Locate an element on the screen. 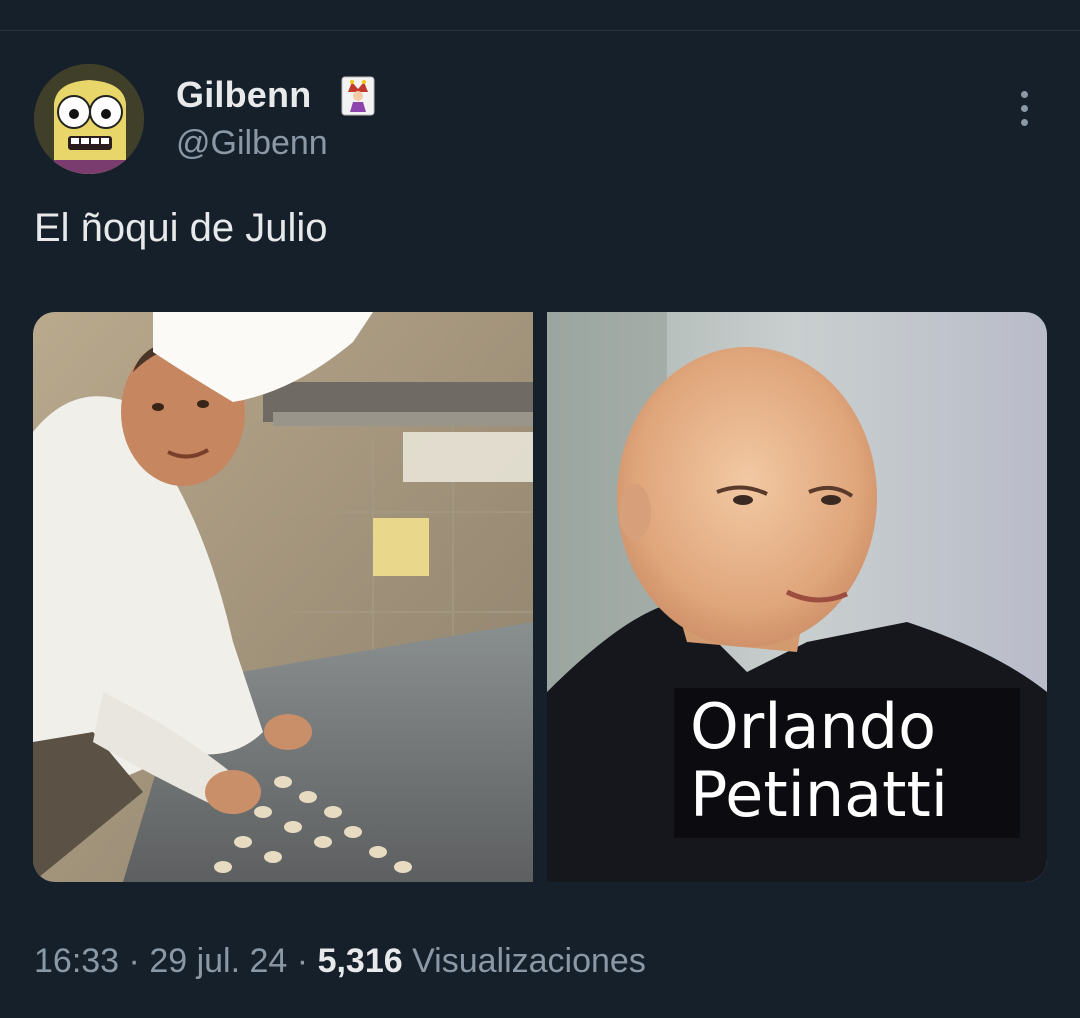 The image size is (1080, 1018). caption-last-name: Petinatti is located at coordinates (819, 794).